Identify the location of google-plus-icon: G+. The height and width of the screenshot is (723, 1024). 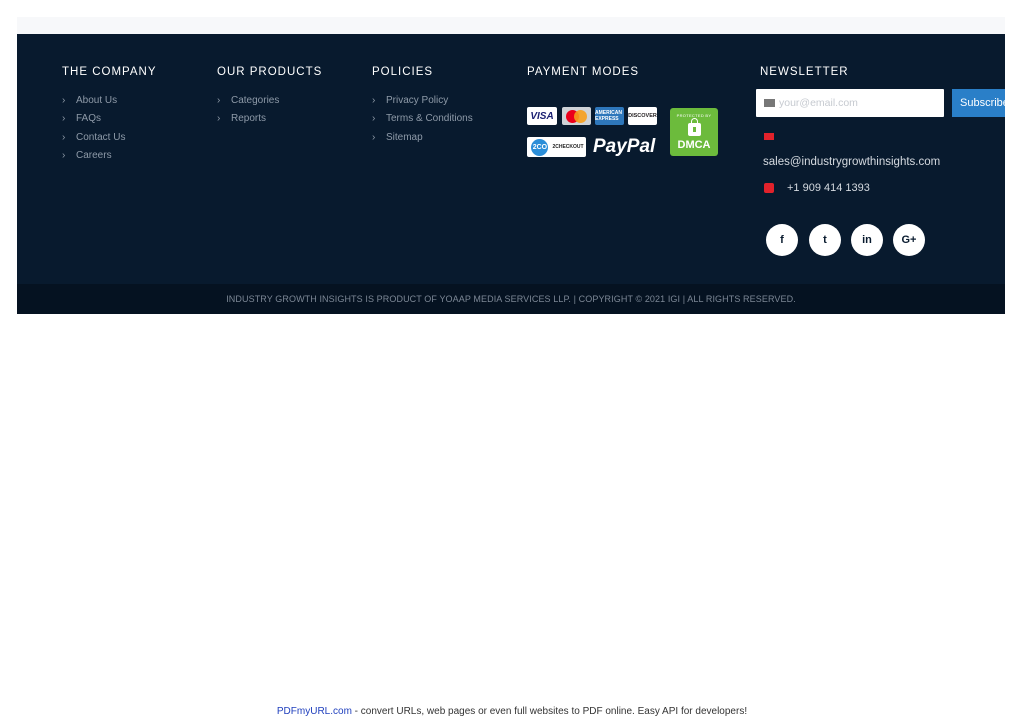
(909, 240).